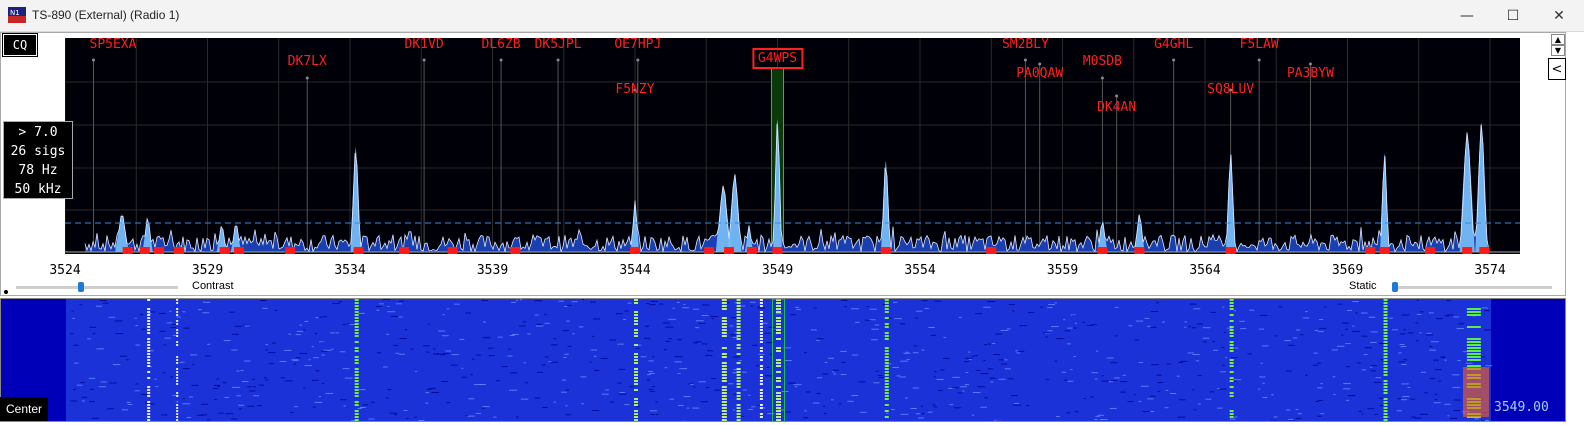  What do you see at coordinates (500, 44) in the screenshot?
I see `spot-callsign: DL6ZB` at bounding box center [500, 44].